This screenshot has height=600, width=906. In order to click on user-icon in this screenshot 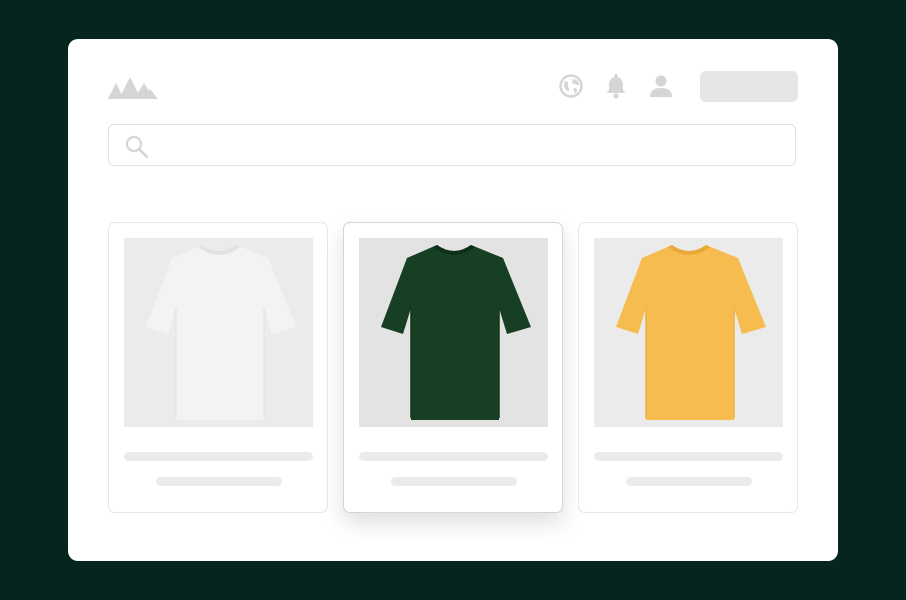, I will do `click(661, 86)`.